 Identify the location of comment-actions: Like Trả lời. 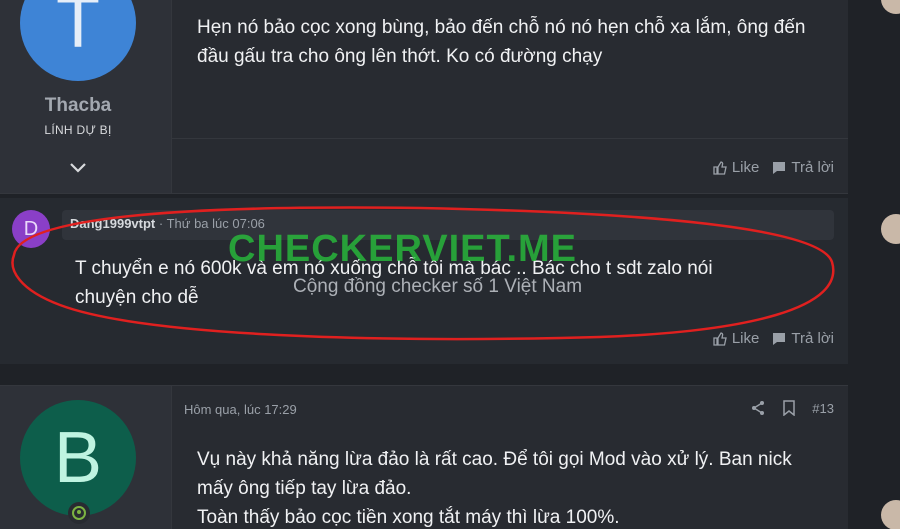
(773, 338).